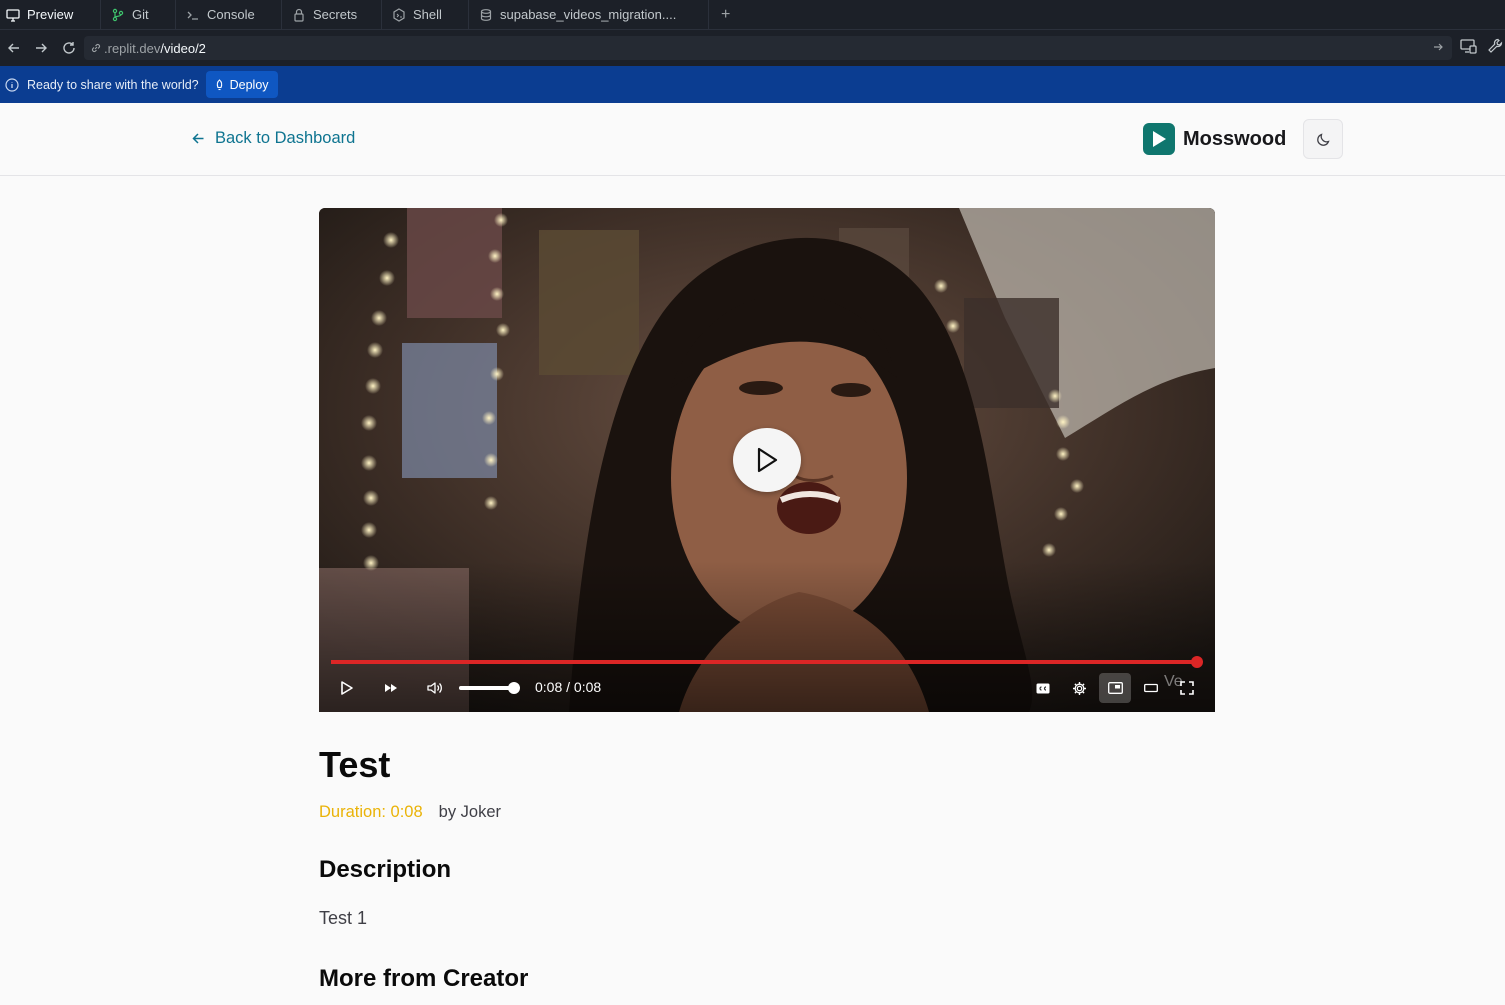 The width and height of the screenshot is (1505, 1005). What do you see at coordinates (371, 812) in the screenshot?
I see `duration-label: Duration: 0:08` at bounding box center [371, 812].